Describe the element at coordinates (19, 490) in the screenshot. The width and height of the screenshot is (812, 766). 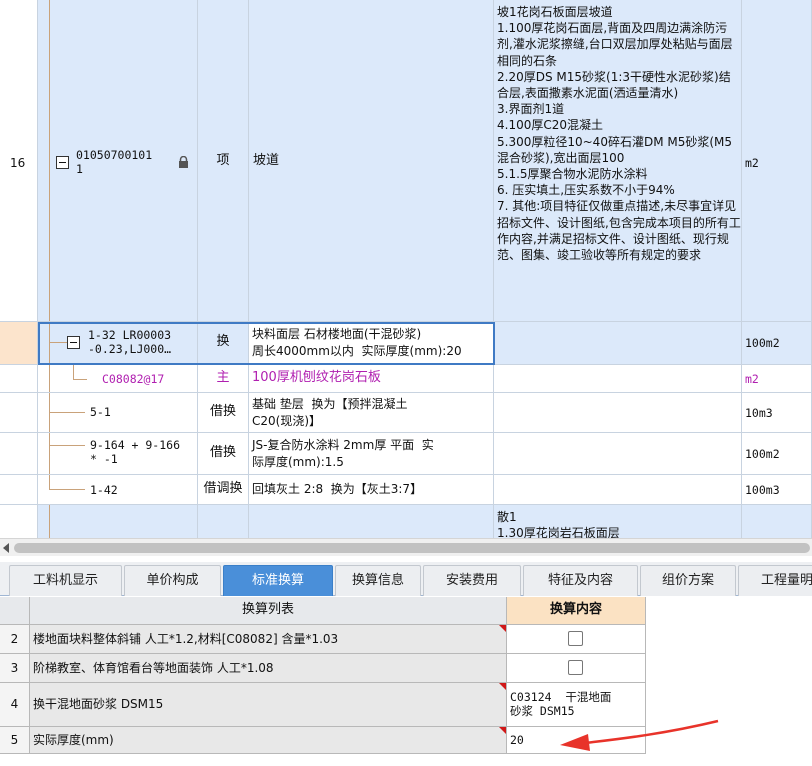
I see `sub5-num-cell` at that location.